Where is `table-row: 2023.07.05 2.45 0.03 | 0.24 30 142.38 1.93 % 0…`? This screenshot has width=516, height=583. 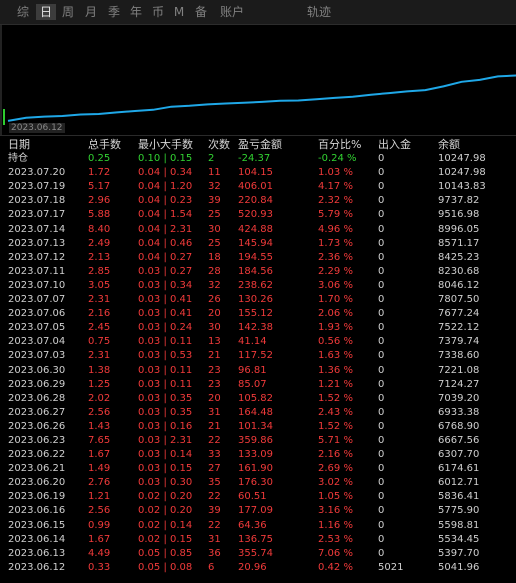
table-row: 2023.07.05 2.45 0.03 | 0.24 30 142.38 1.93 % 0… is located at coordinates (258, 328).